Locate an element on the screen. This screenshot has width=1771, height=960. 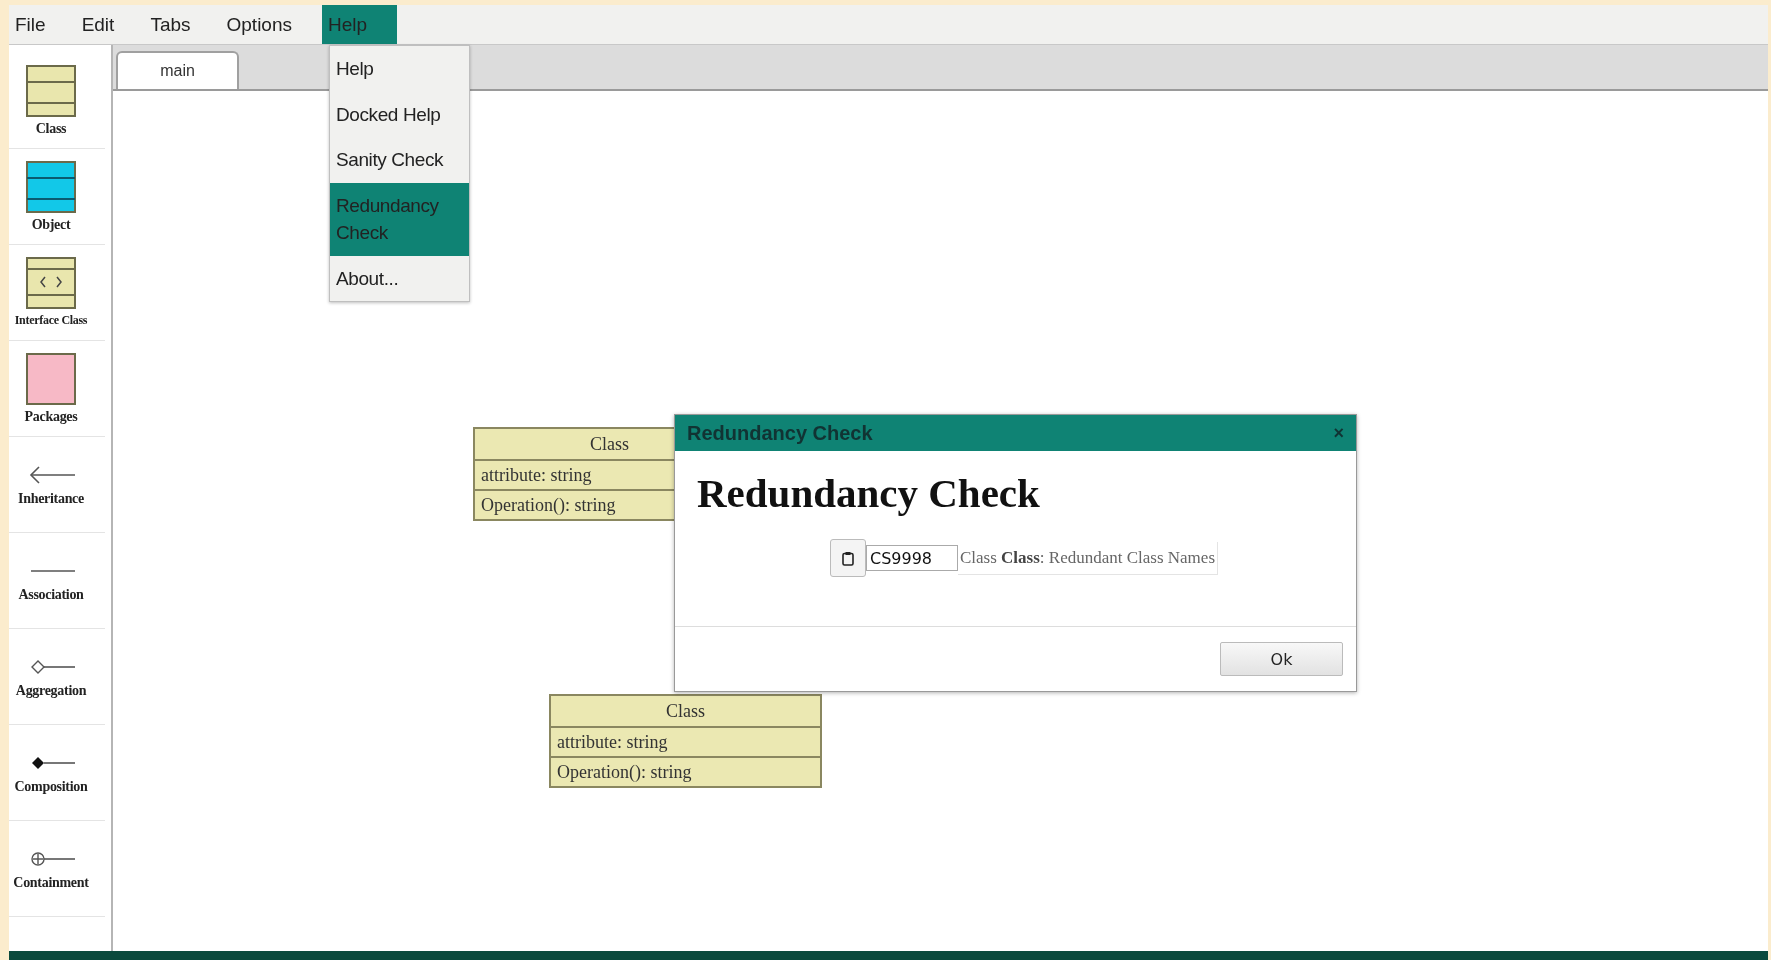
copy-button is located at coordinates (848, 558).